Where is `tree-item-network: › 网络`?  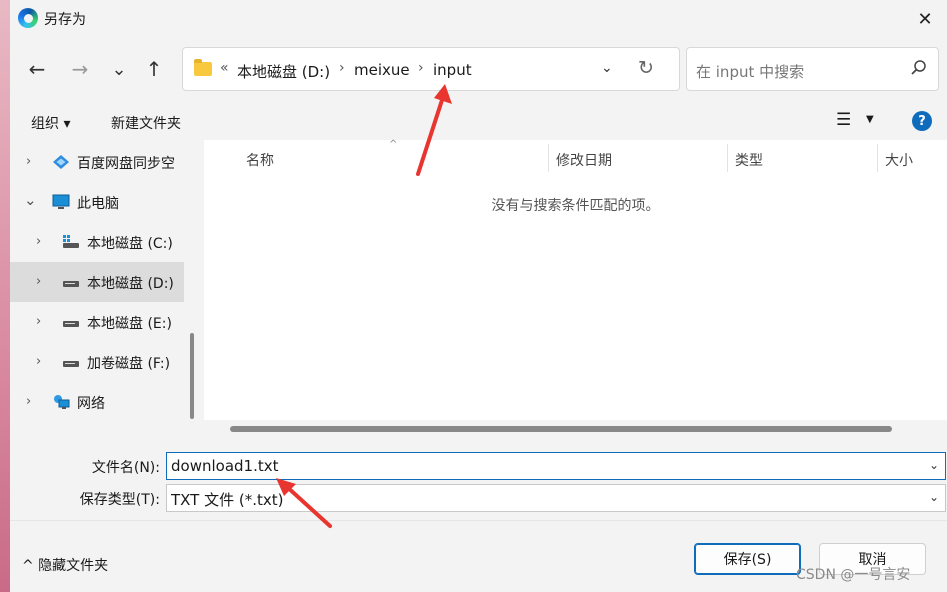 tree-item-network: › 网络 is located at coordinates (97, 402).